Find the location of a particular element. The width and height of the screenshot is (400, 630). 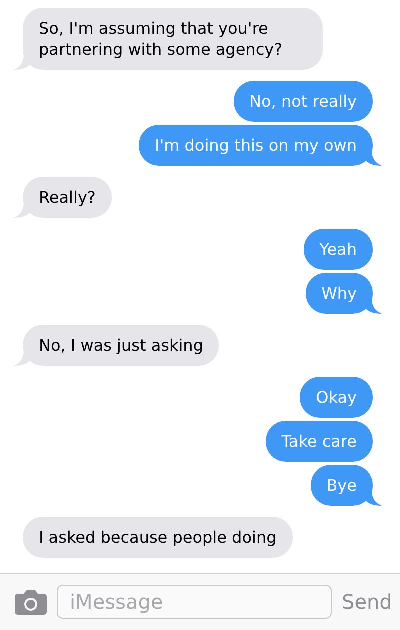

message-bubble: Bye is located at coordinates (341, 485).